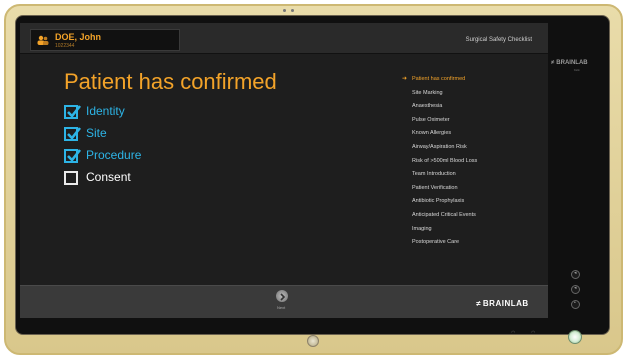  I want to click on nav-item-known-allergies: Known Allergies, so click(477, 136).